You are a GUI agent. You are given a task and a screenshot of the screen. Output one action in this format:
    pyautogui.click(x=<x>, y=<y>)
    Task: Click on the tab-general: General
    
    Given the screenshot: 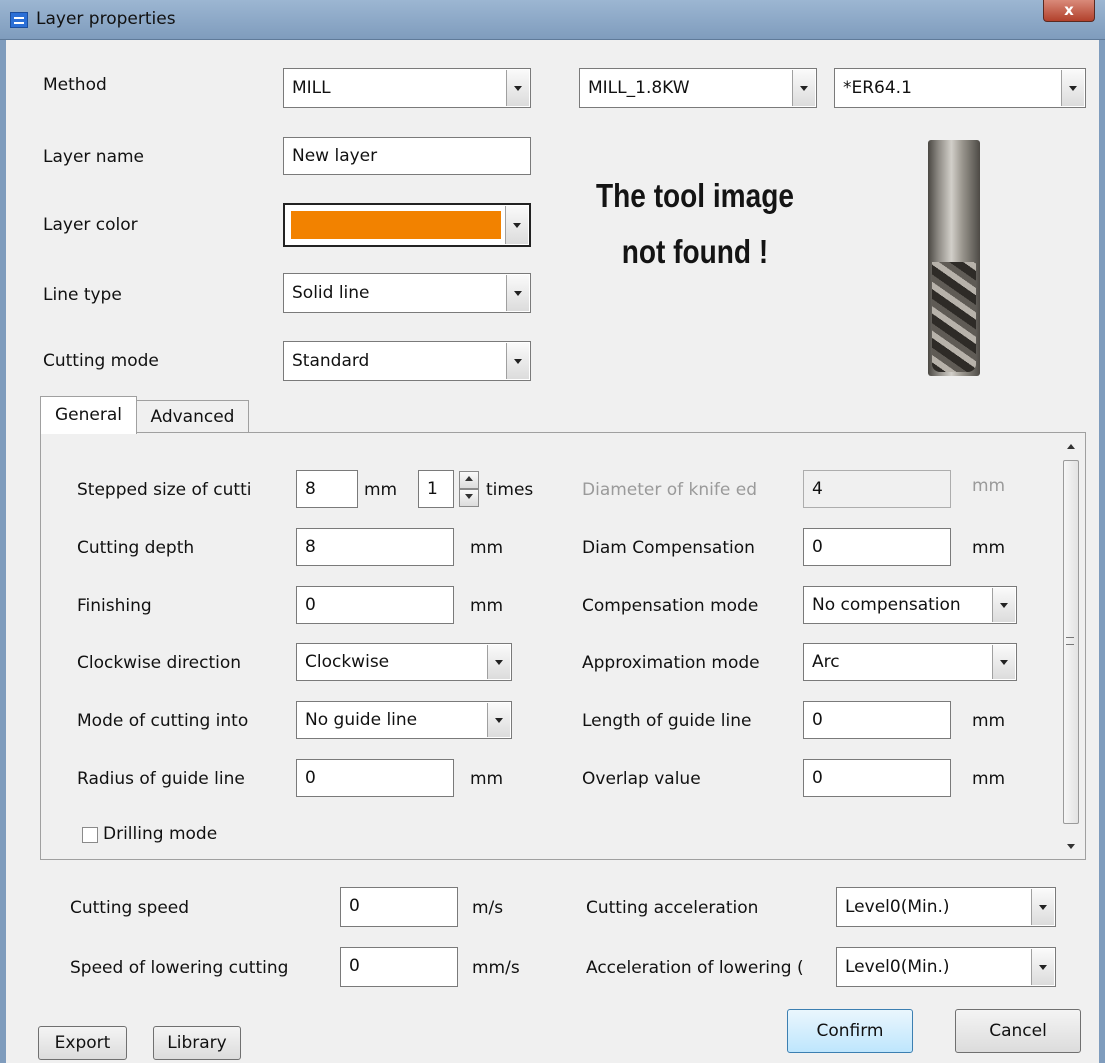 What is the action you would take?
    pyautogui.click(x=88, y=415)
    